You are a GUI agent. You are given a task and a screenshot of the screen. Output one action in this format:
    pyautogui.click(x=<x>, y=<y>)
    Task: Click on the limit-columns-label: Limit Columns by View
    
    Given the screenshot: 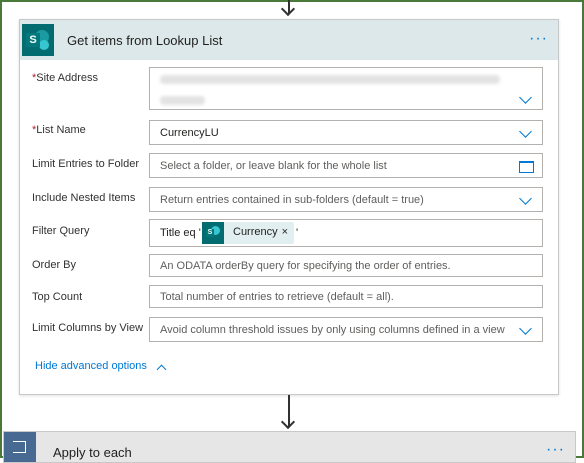 What is the action you would take?
    pyautogui.click(x=88, y=328)
    